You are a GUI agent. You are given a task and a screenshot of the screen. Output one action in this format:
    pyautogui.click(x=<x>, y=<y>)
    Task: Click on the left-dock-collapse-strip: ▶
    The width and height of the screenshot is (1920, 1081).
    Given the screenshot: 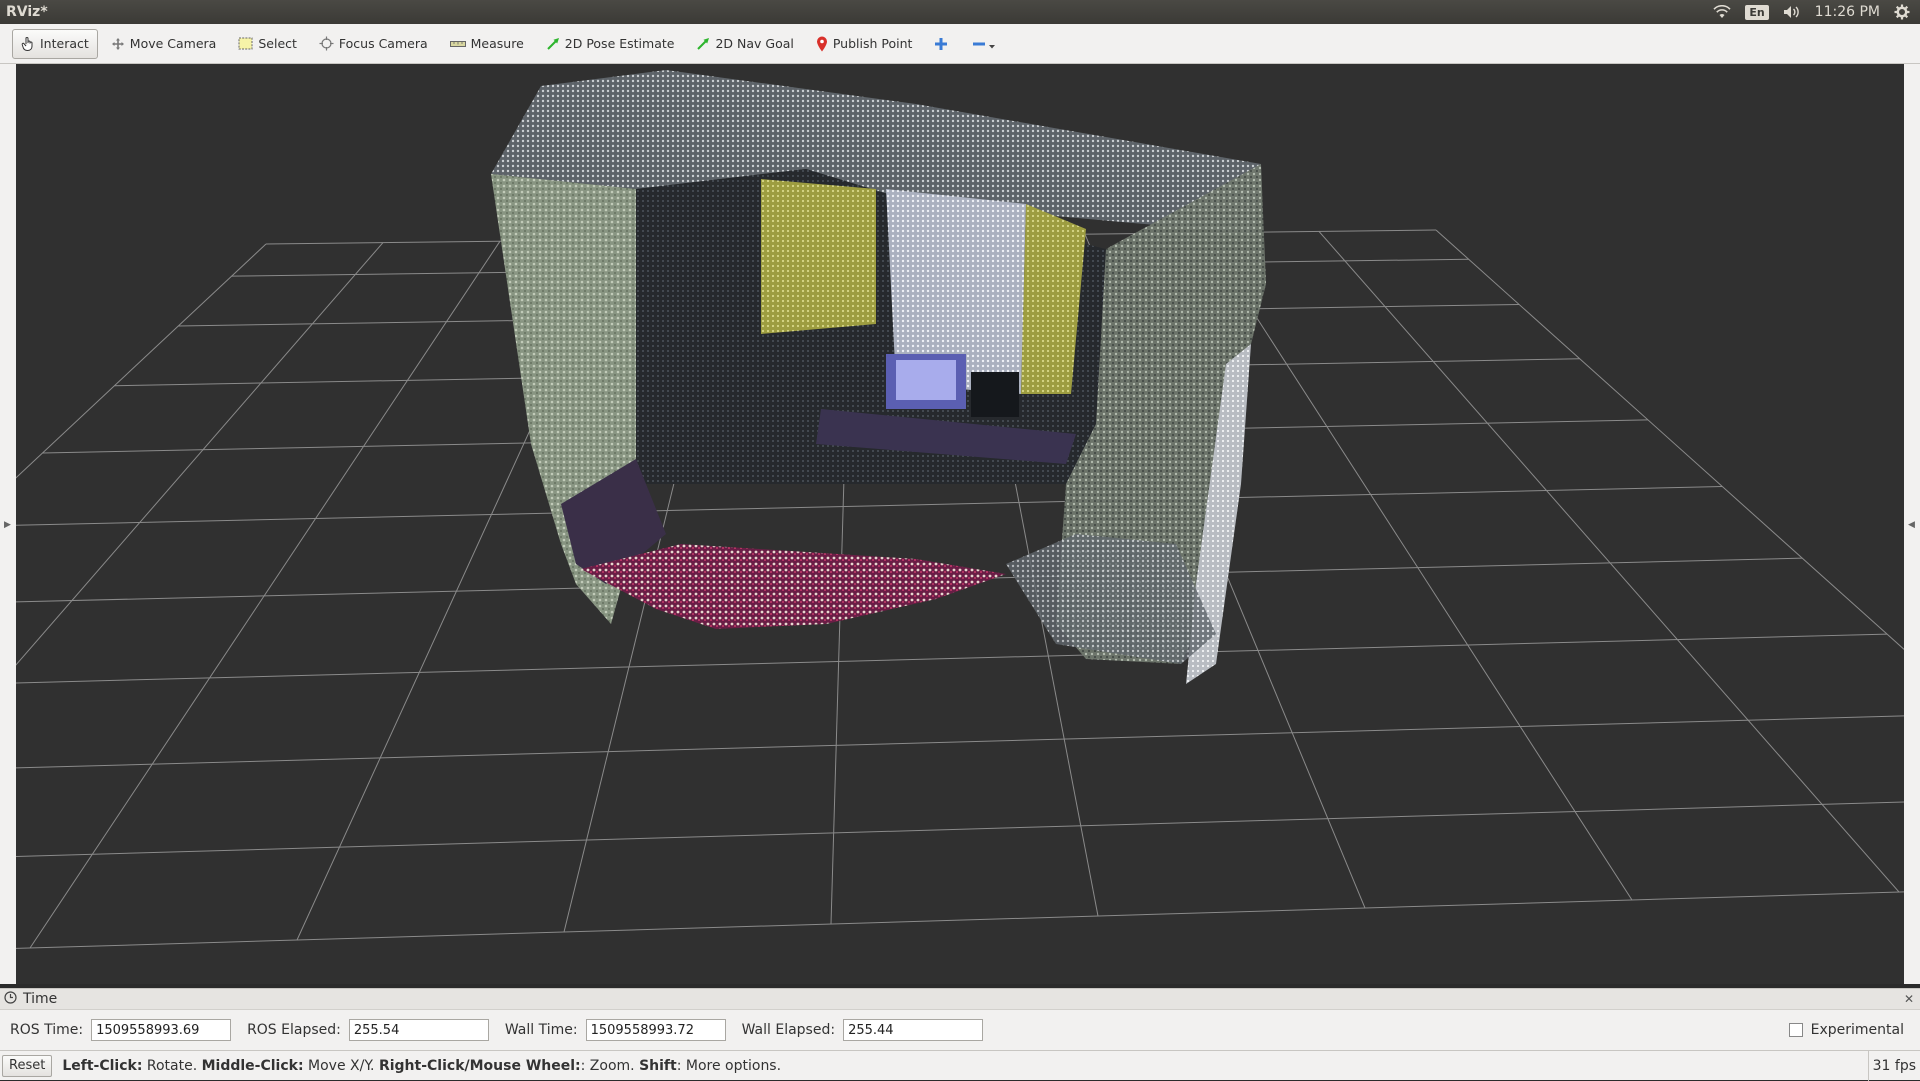 What is the action you would take?
    pyautogui.click(x=8, y=524)
    